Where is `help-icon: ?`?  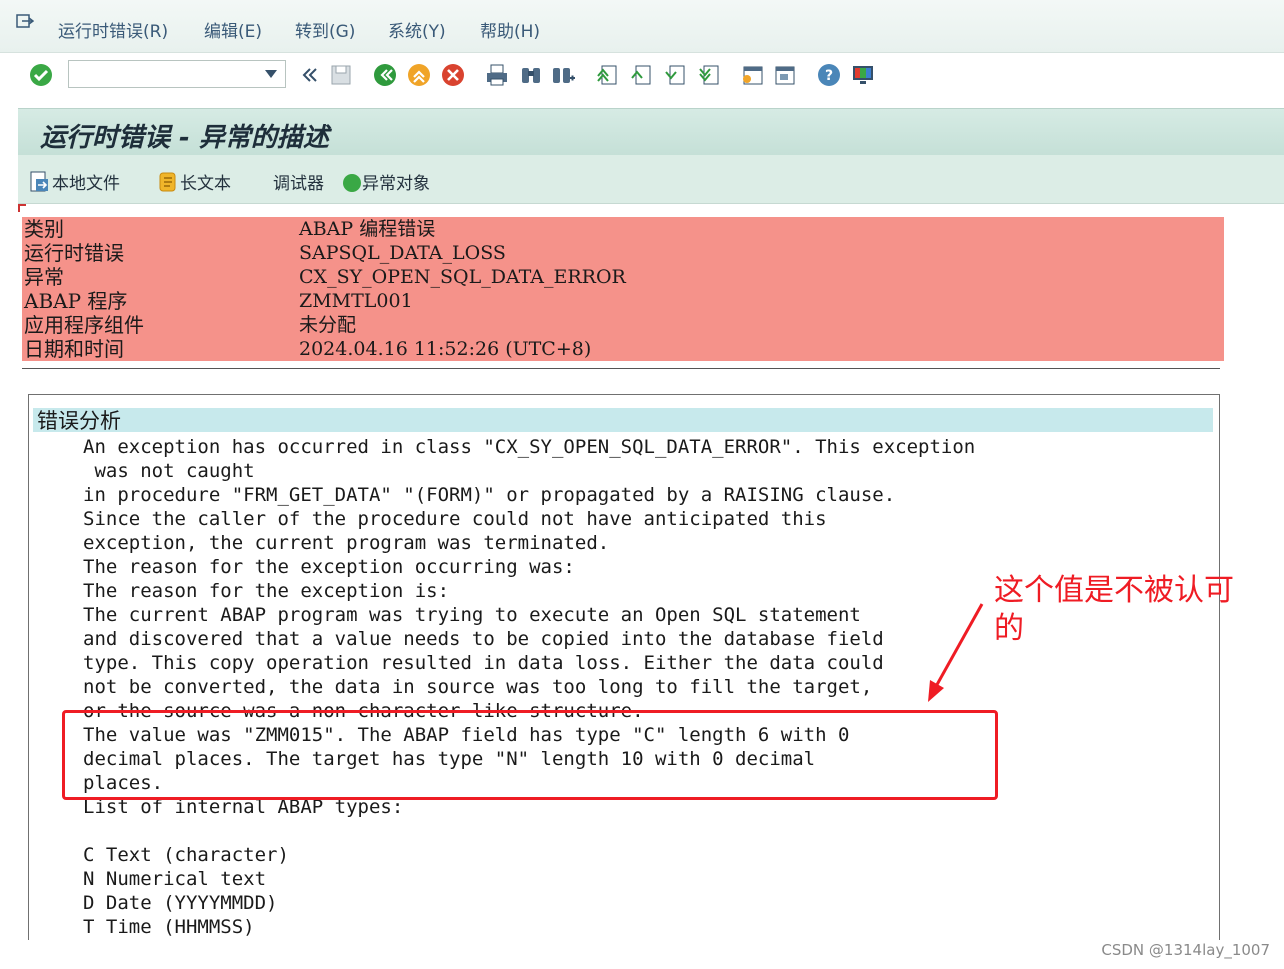 help-icon: ? is located at coordinates (829, 75).